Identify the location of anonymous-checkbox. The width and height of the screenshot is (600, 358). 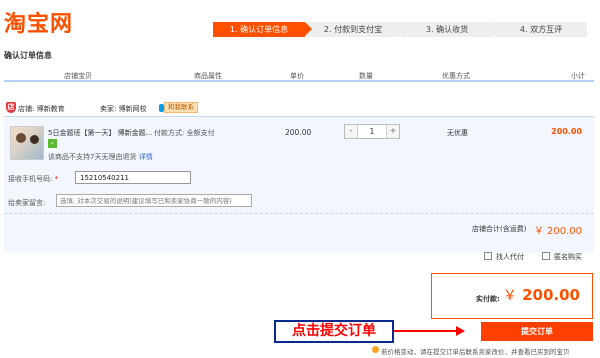
(546, 256).